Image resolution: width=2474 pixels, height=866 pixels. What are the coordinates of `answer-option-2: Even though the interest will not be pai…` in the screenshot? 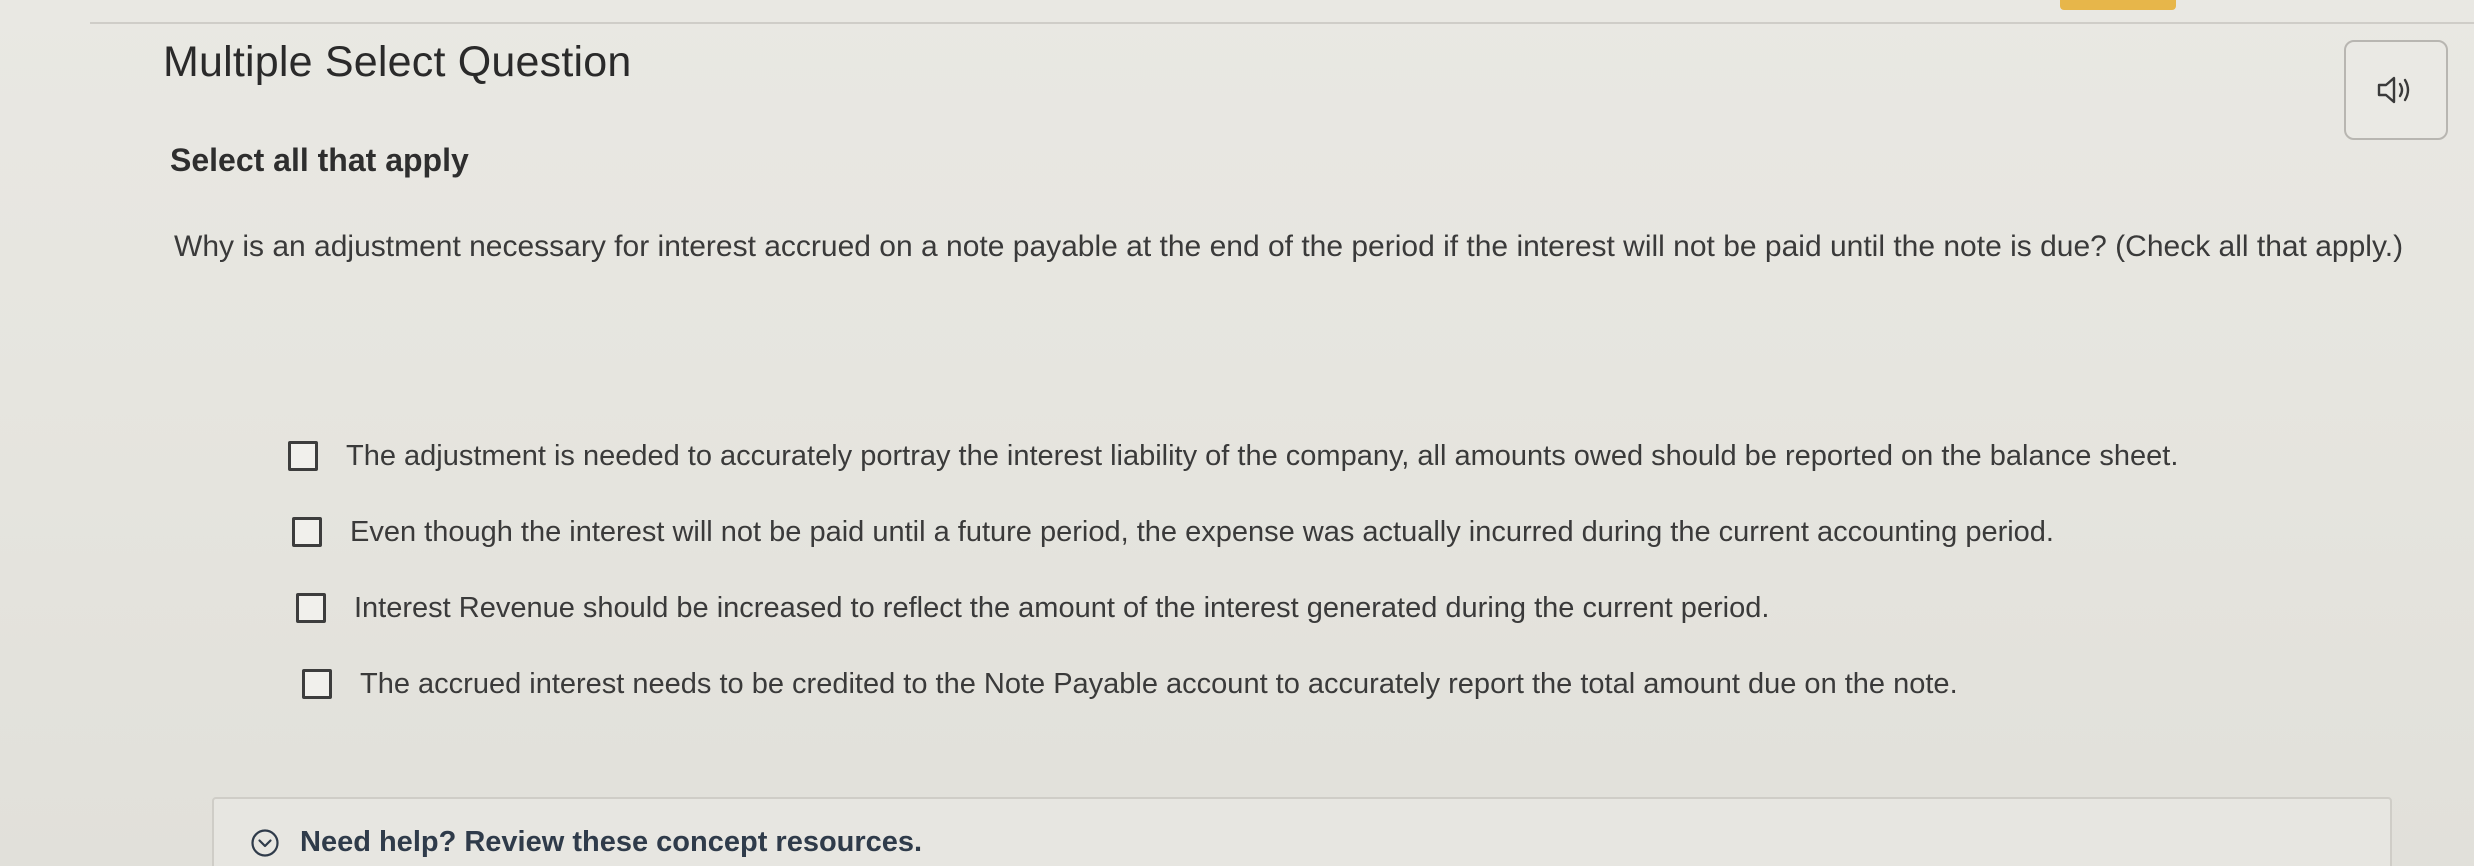 It's located at (1340, 532).